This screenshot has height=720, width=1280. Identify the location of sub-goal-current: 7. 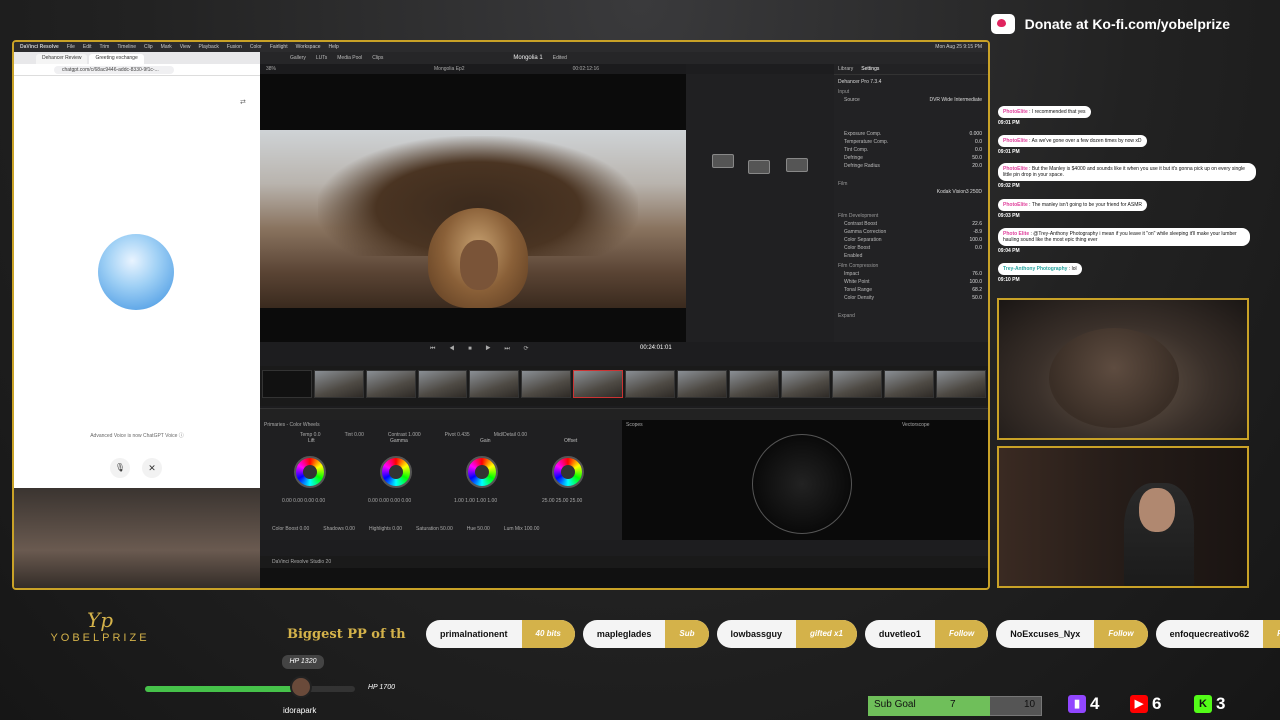
(953, 704).